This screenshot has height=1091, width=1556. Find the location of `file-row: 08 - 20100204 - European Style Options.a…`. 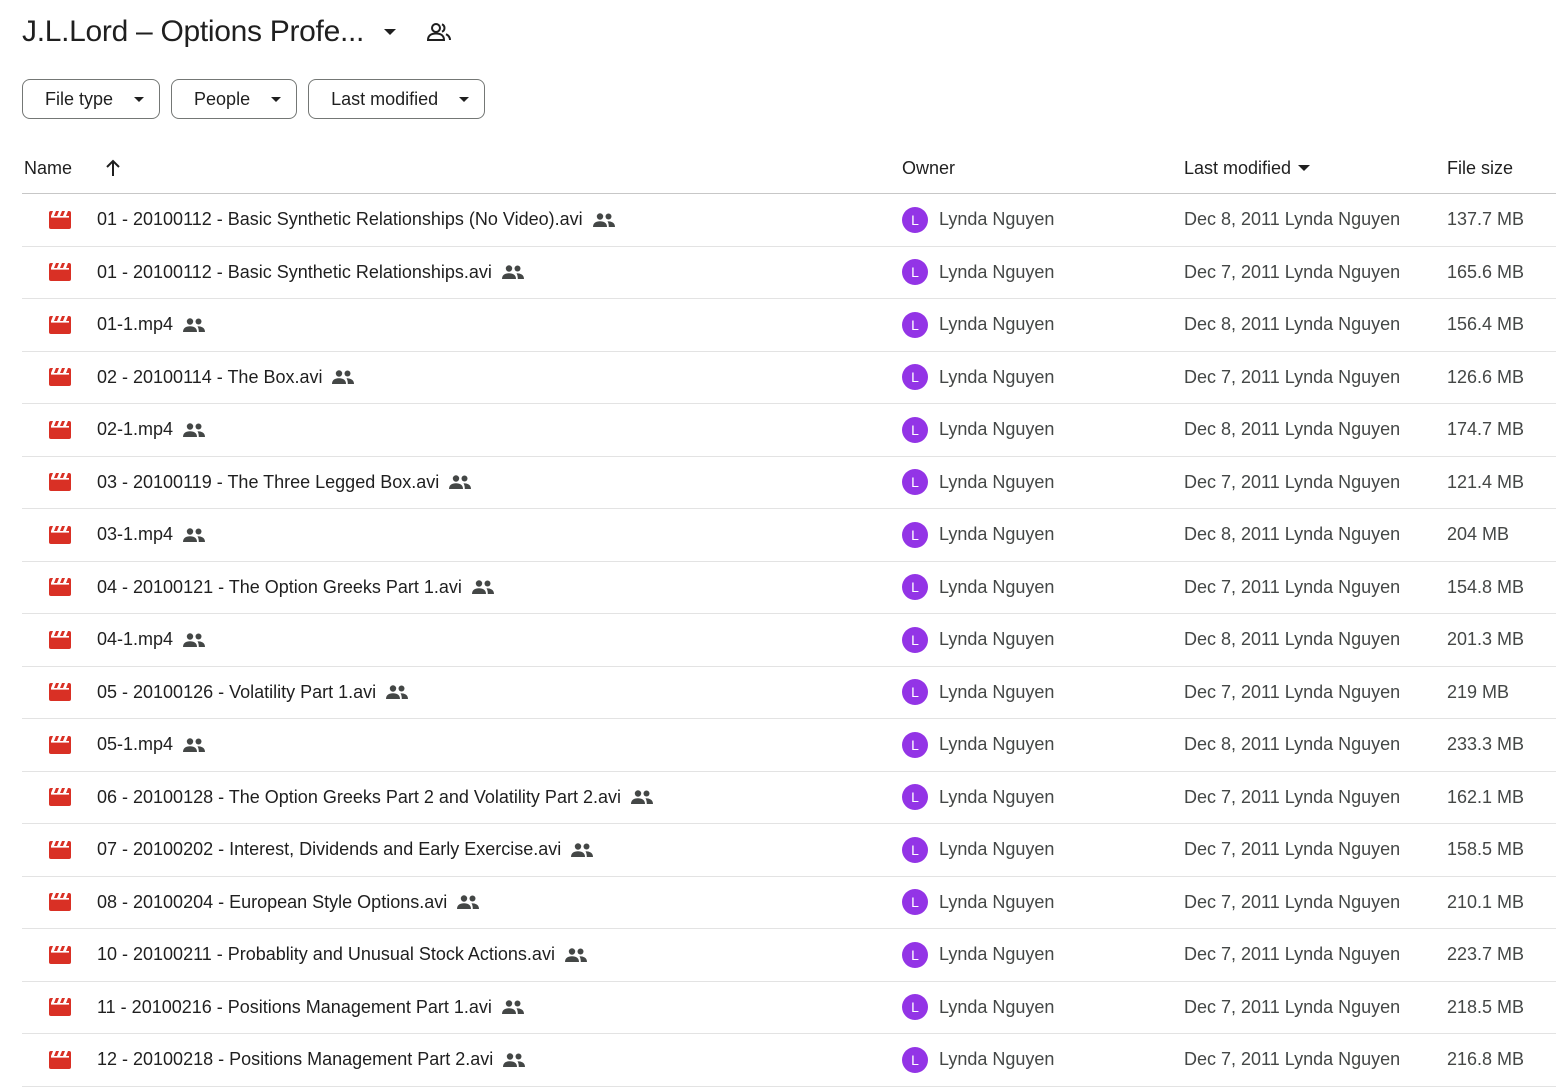

file-row: 08 - 20100204 - European Style Options.a… is located at coordinates (789, 903).